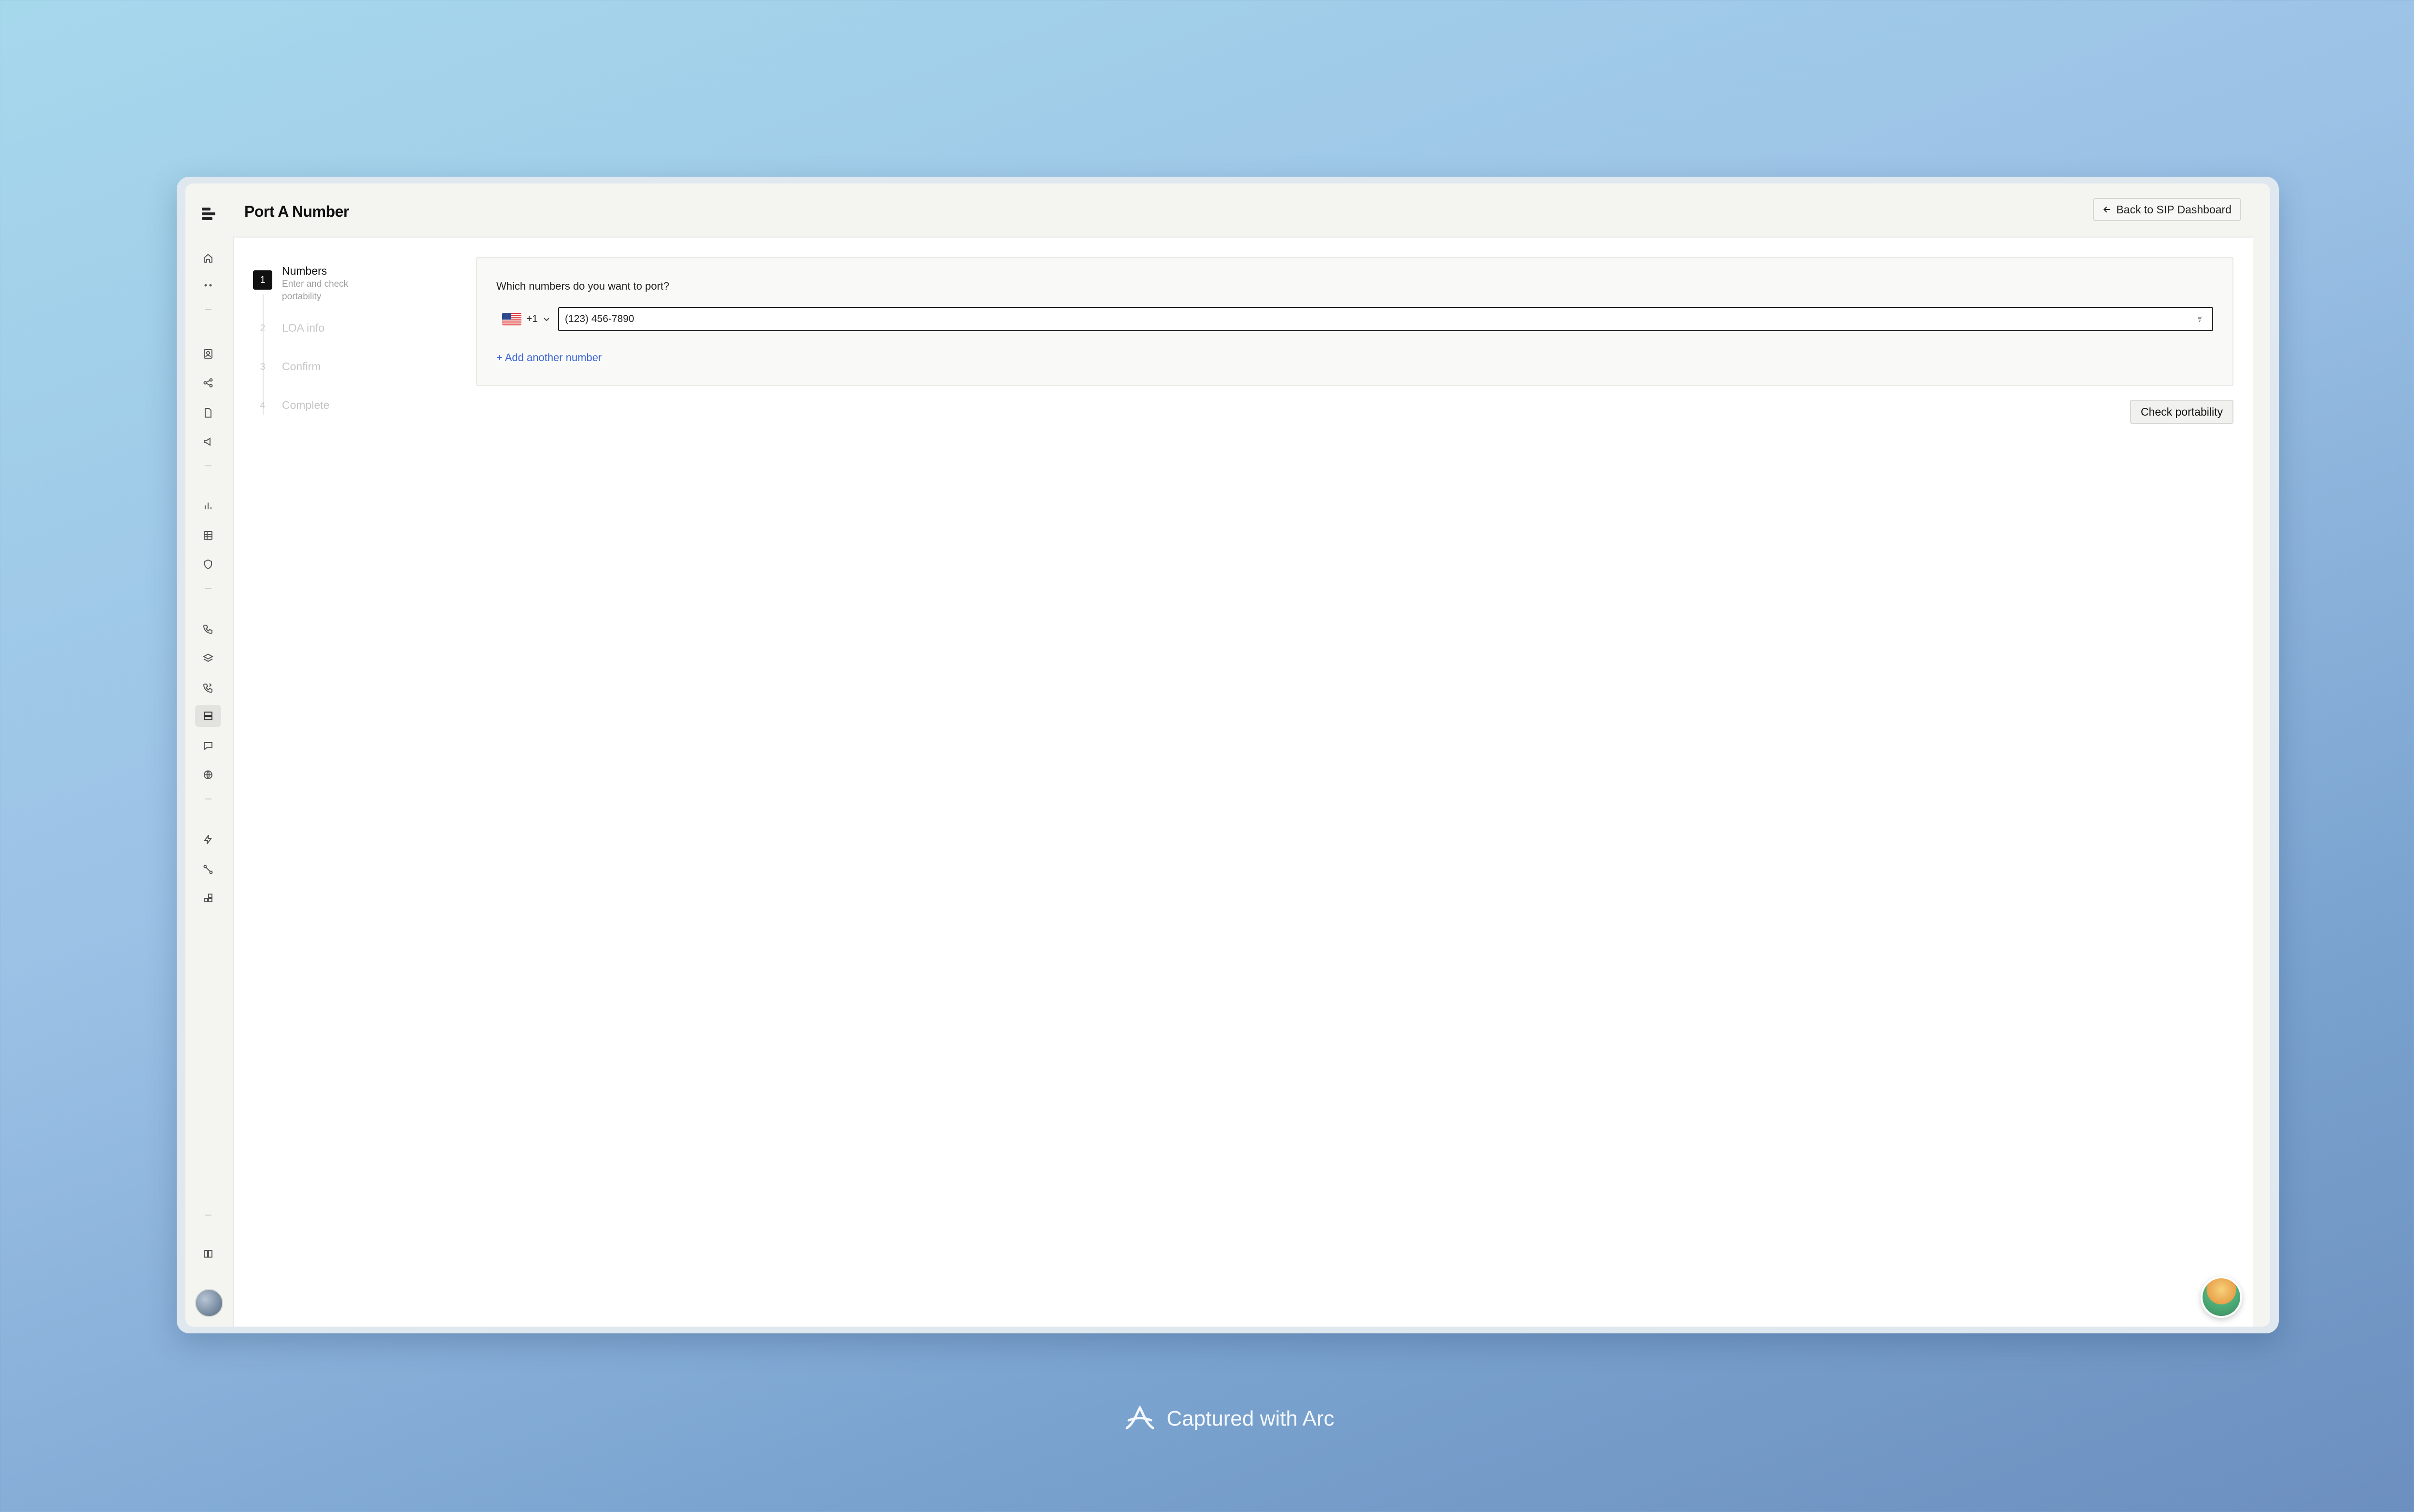  I want to click on back-to-dashboard-button: Back to SIP Dashboard, so click(2167, 210).